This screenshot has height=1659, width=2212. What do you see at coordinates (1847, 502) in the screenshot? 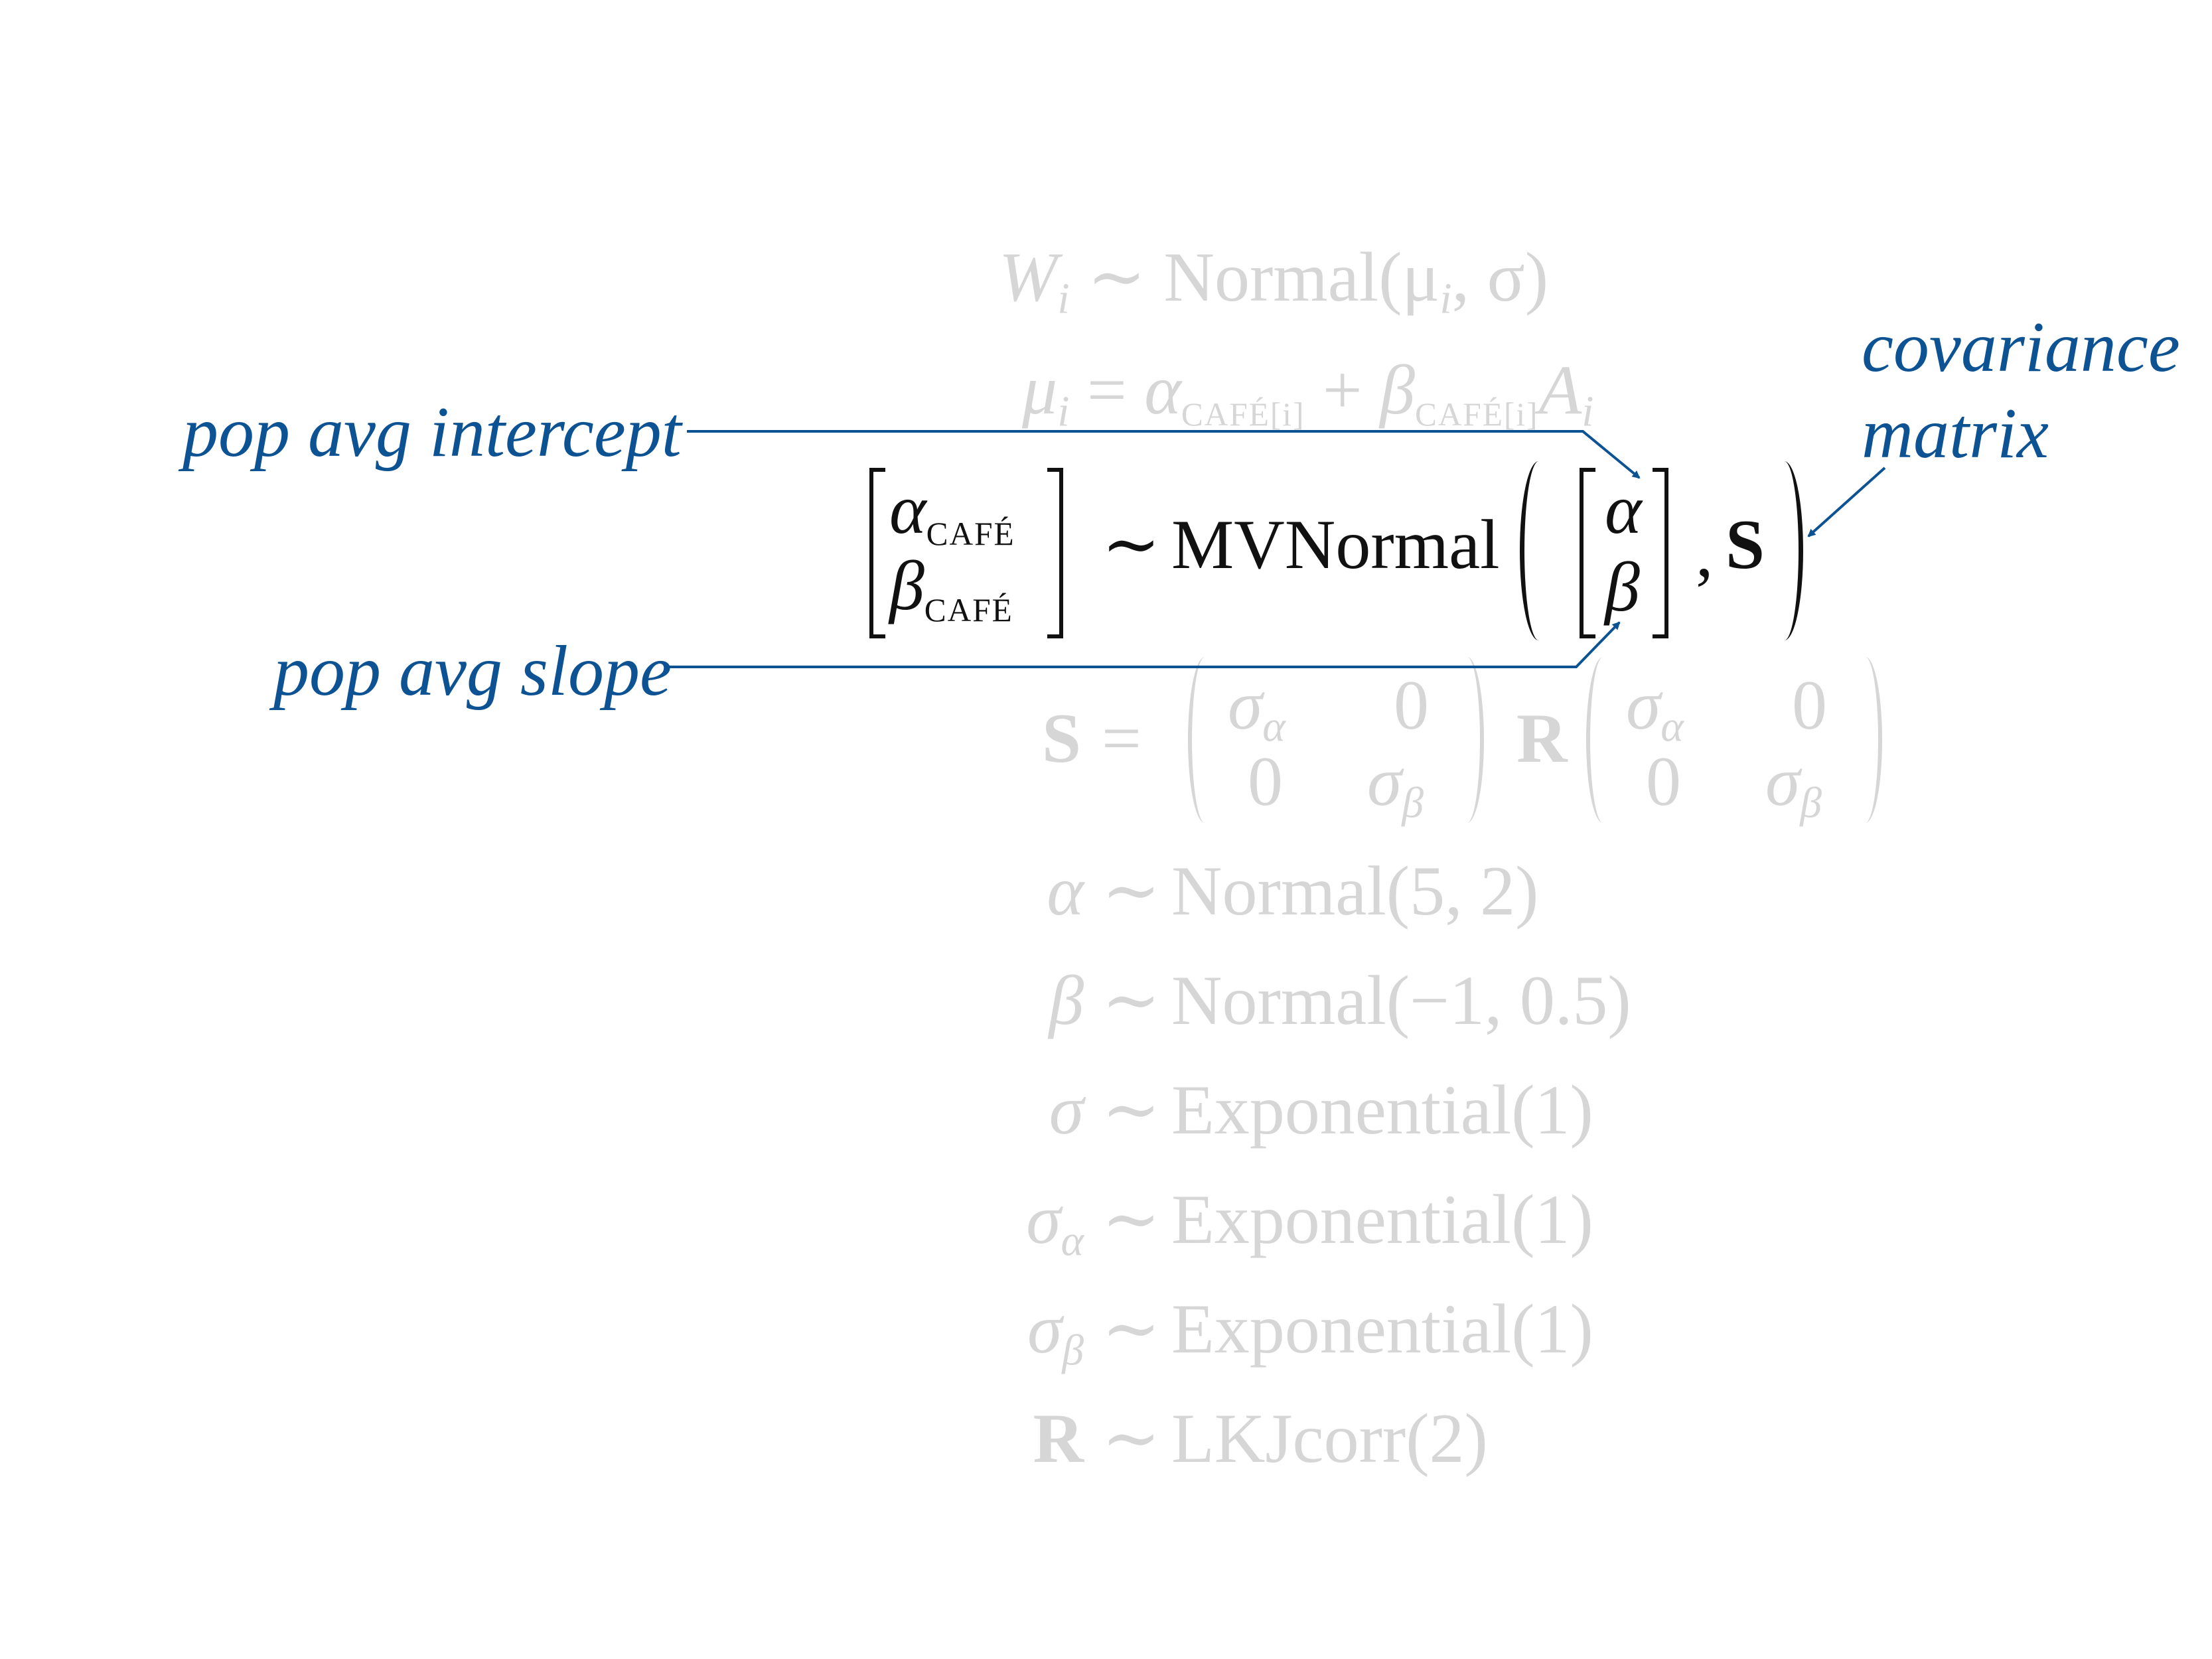
I see `arrow-covariance` at bounding box center [1847, 502].